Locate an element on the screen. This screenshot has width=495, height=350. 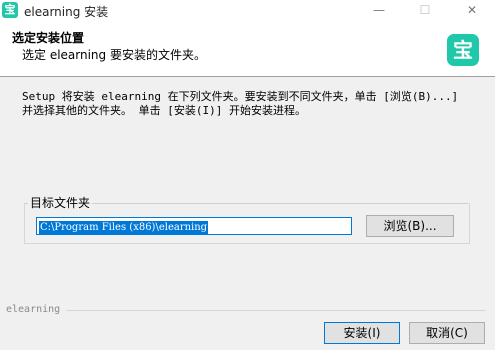
page-title: 选定安装位置 is located at coordinates (48, 38).